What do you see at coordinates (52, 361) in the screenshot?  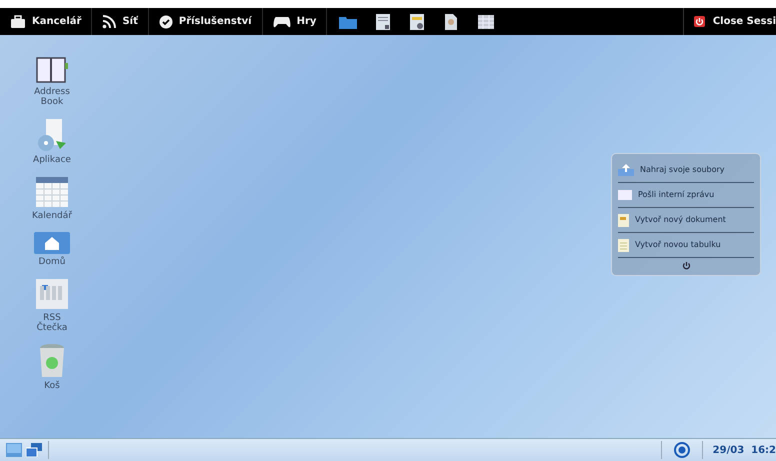 I see `recycle-bin-icon` at bounding box center [52, 361].